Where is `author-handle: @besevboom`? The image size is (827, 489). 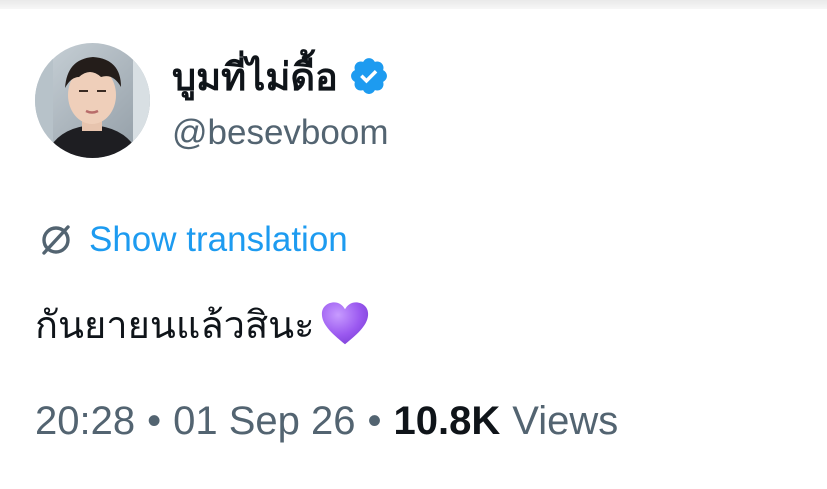
author-handle: @besevboom is located at coordinates (280, 133).